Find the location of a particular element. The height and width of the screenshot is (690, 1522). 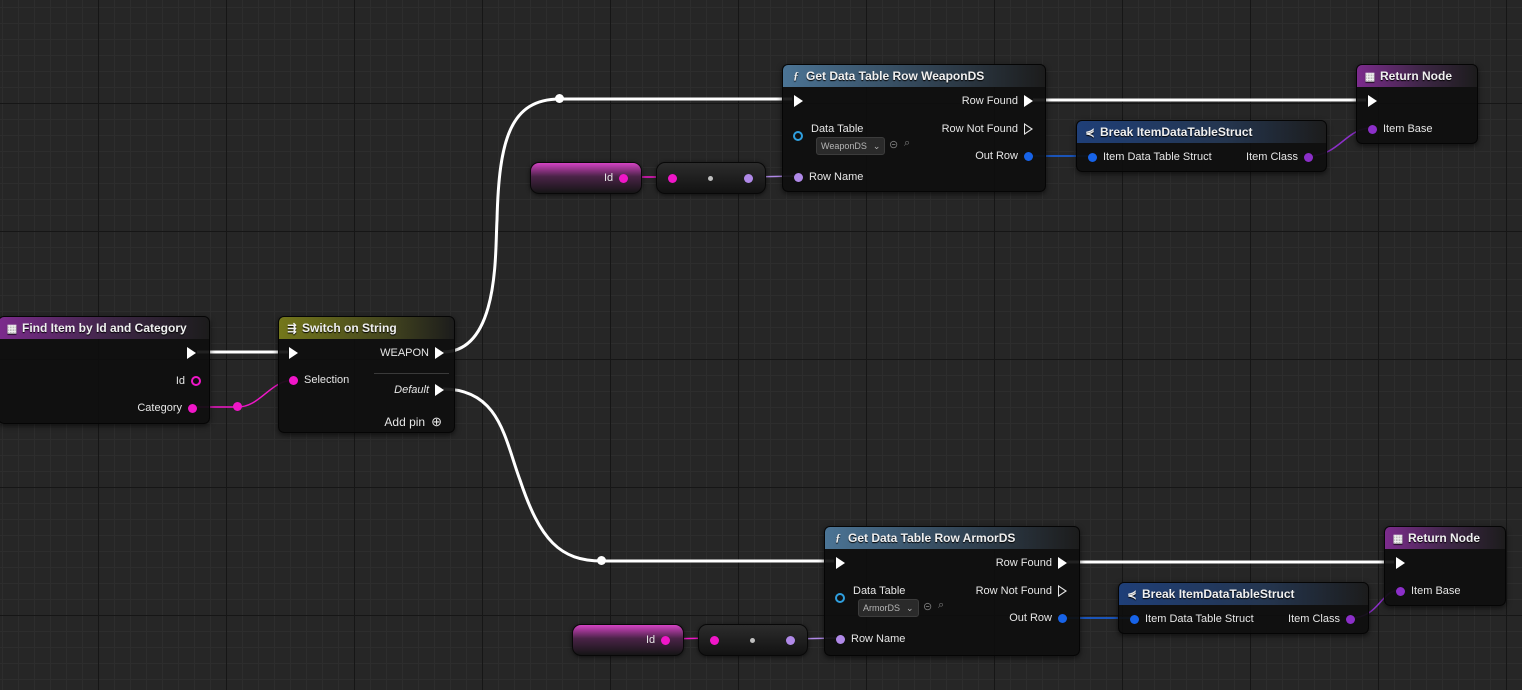

pin-struct-in-top: Item Data Table Struct is located at coordinates (1153, 157).